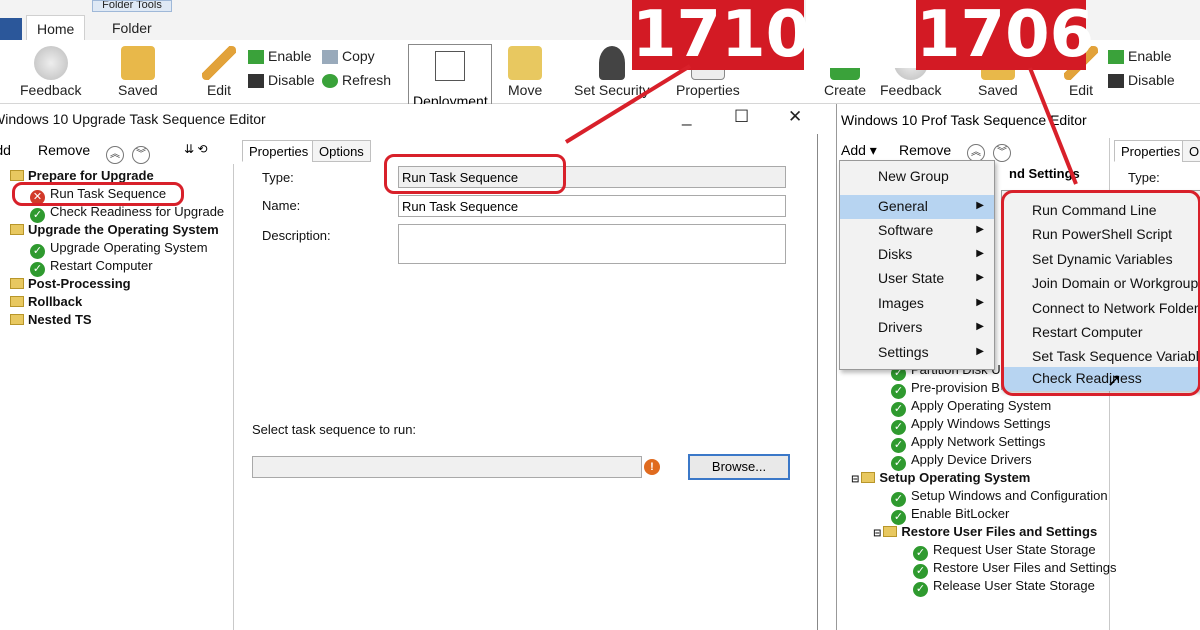  I want to click on tree-step-item: ✓ Pre-provision B, so click(945, 389).